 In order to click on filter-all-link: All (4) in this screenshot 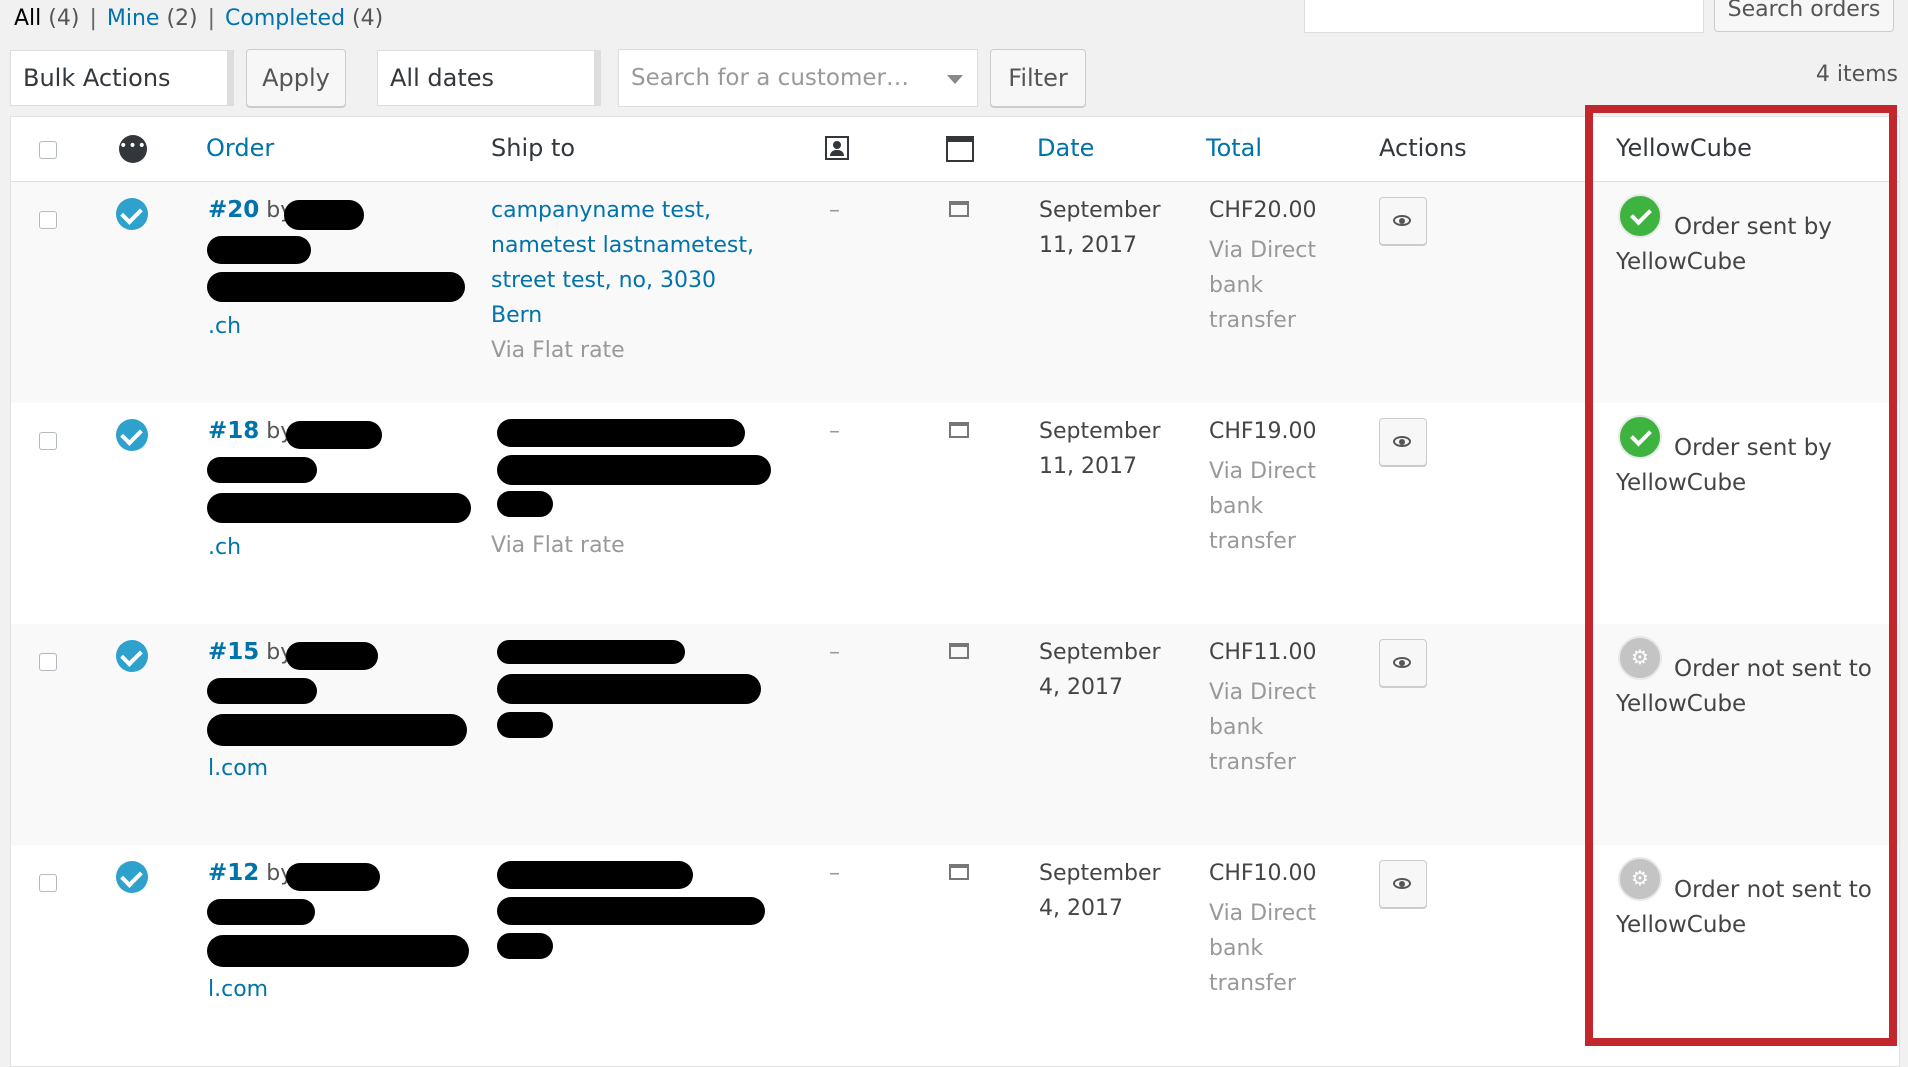, I will do `click(46, 18)`.